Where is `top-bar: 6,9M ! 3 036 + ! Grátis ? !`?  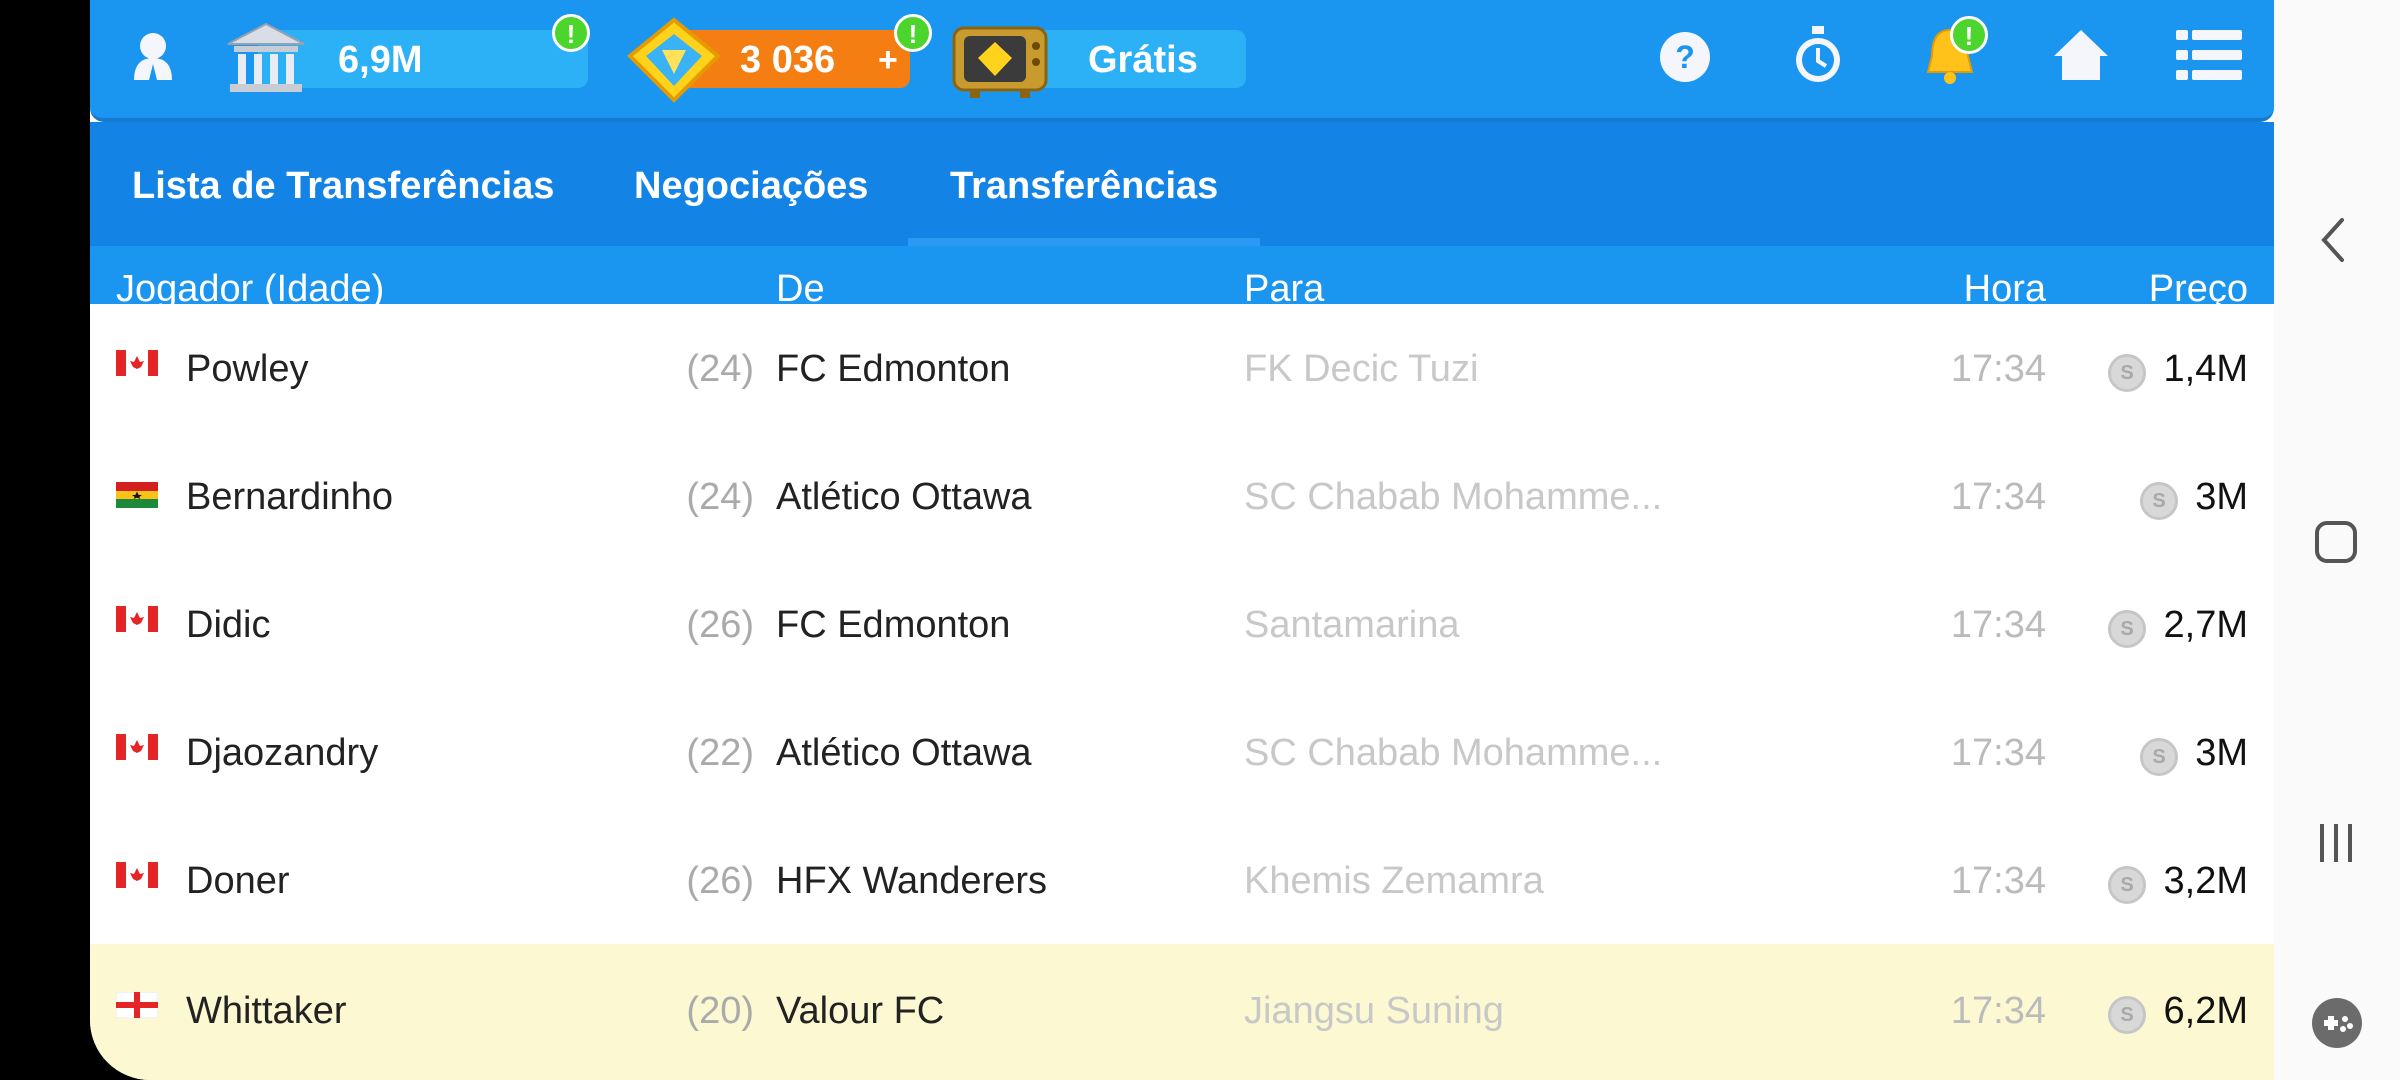 top-bar: 6,9M ! 3 036 + ! Grátis ? ! is located at coordinates (1182, 61).